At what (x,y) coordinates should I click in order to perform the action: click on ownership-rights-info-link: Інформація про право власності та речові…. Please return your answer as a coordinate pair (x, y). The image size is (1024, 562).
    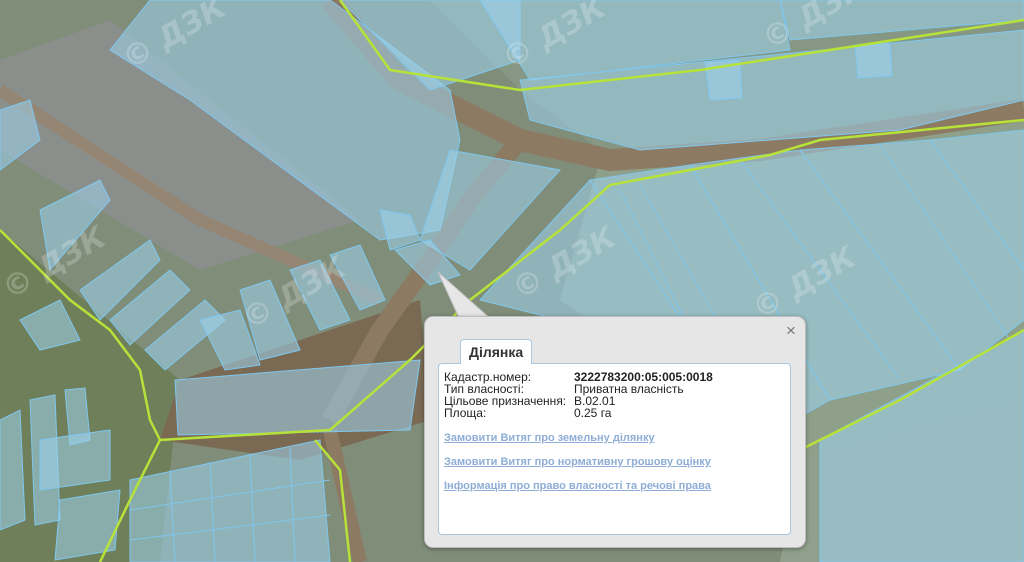
    Looking at the image, I should click on (577, 486).